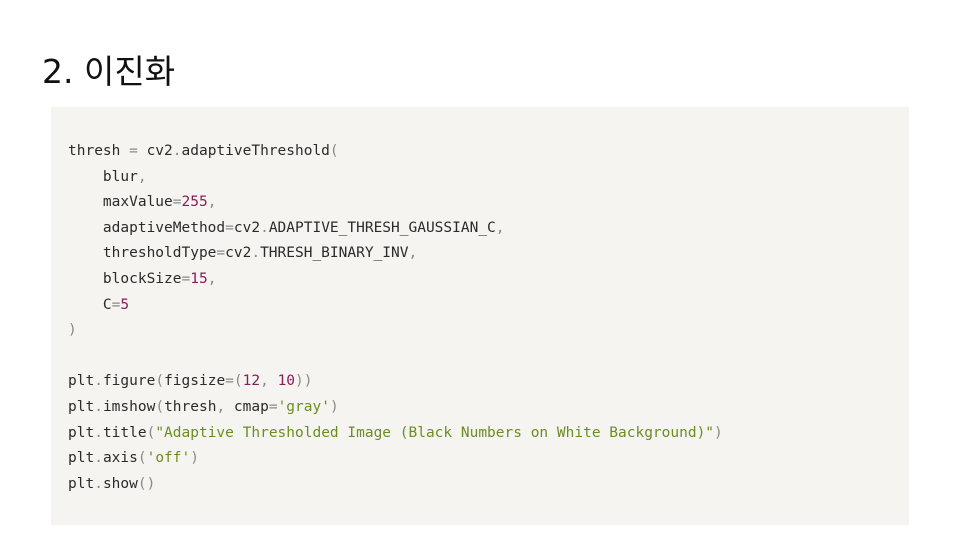 This screenshot has width=960, height=540. Describe the element at coordinates (303, 406) in the screenshot. I see `code-token: 'gray'` at that location.